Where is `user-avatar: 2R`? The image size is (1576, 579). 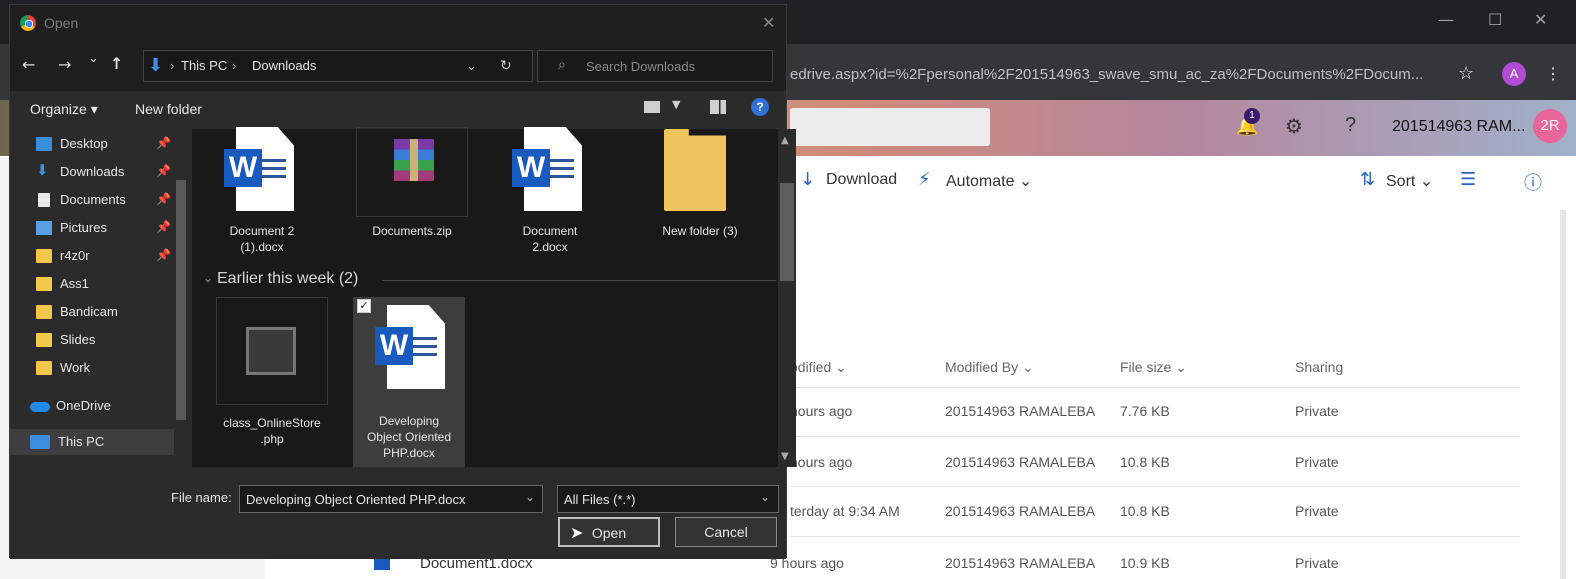
user-avatar: 2R is located at coordinates (1550, 126).